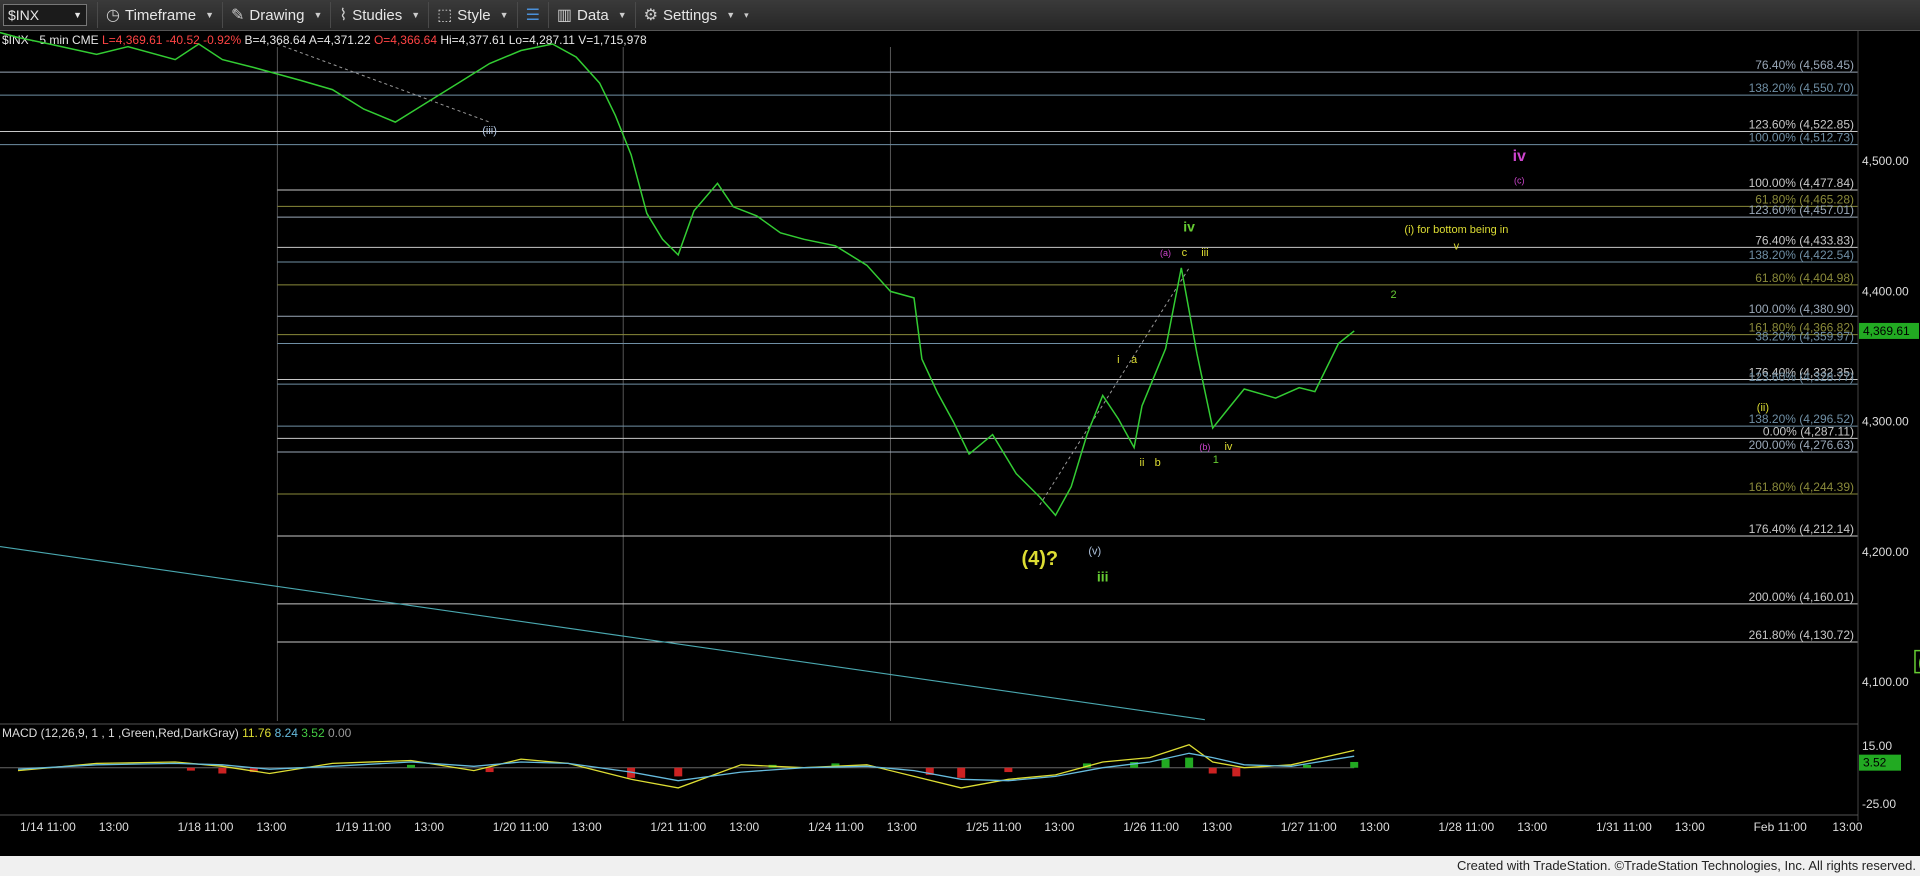 This screenshot has width=1920, height=876. I want to click on pencil-icon: ✎, so click(238, 15).